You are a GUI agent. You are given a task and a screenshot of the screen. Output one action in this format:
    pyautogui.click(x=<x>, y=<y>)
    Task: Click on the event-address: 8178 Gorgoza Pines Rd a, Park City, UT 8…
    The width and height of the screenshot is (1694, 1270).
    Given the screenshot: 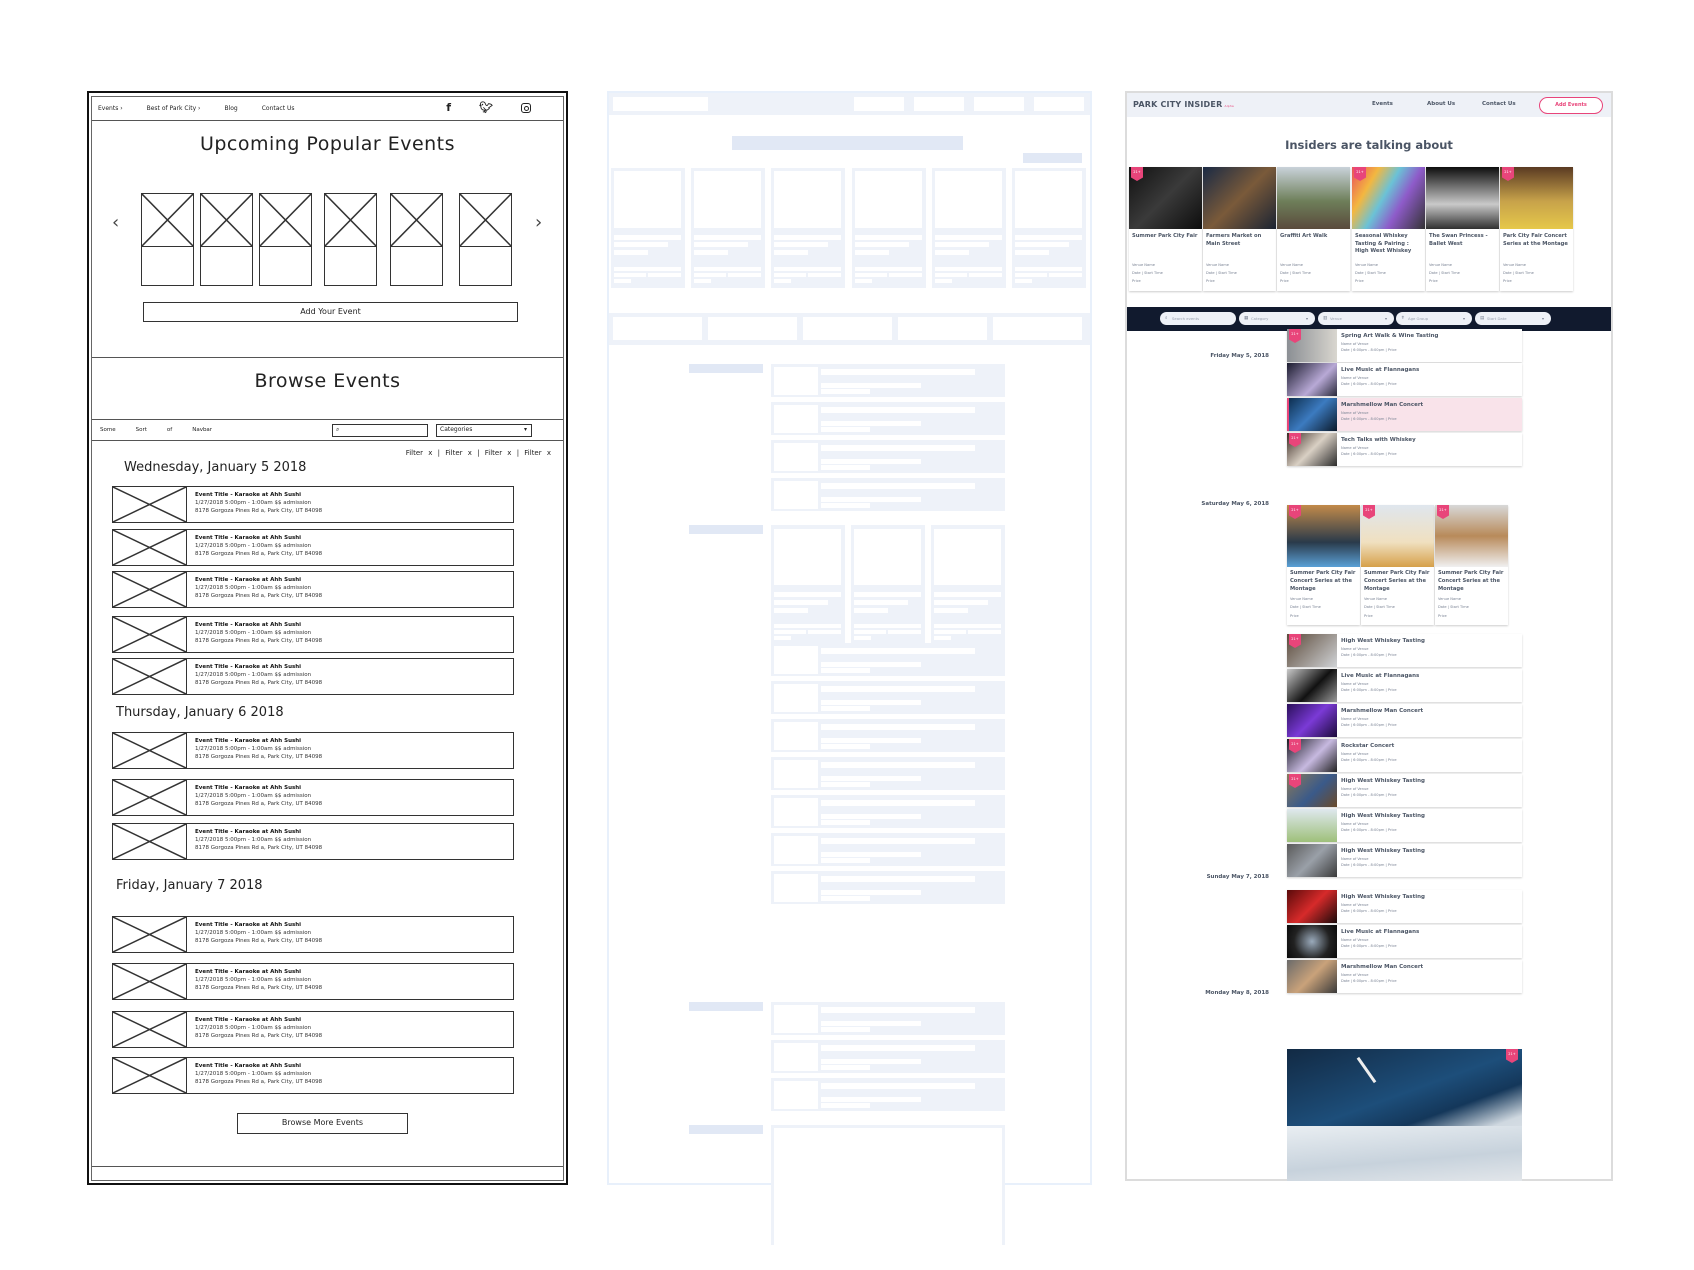 What is the action you would take?
    pyautogui.click(x=259, y=554)
    